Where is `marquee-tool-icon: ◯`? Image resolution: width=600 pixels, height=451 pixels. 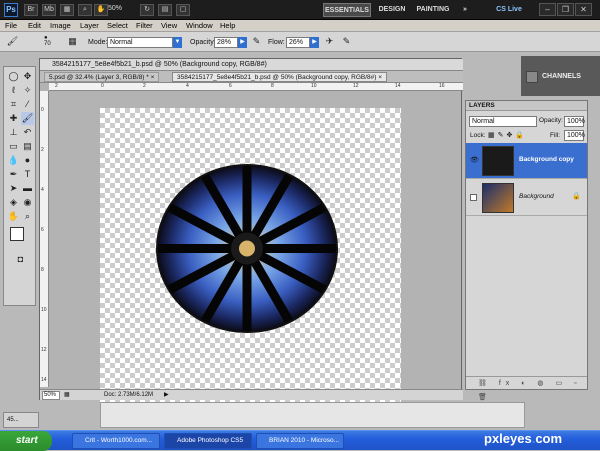
marquee-tool-icon: ◯ is located at coordinates (13, 76).